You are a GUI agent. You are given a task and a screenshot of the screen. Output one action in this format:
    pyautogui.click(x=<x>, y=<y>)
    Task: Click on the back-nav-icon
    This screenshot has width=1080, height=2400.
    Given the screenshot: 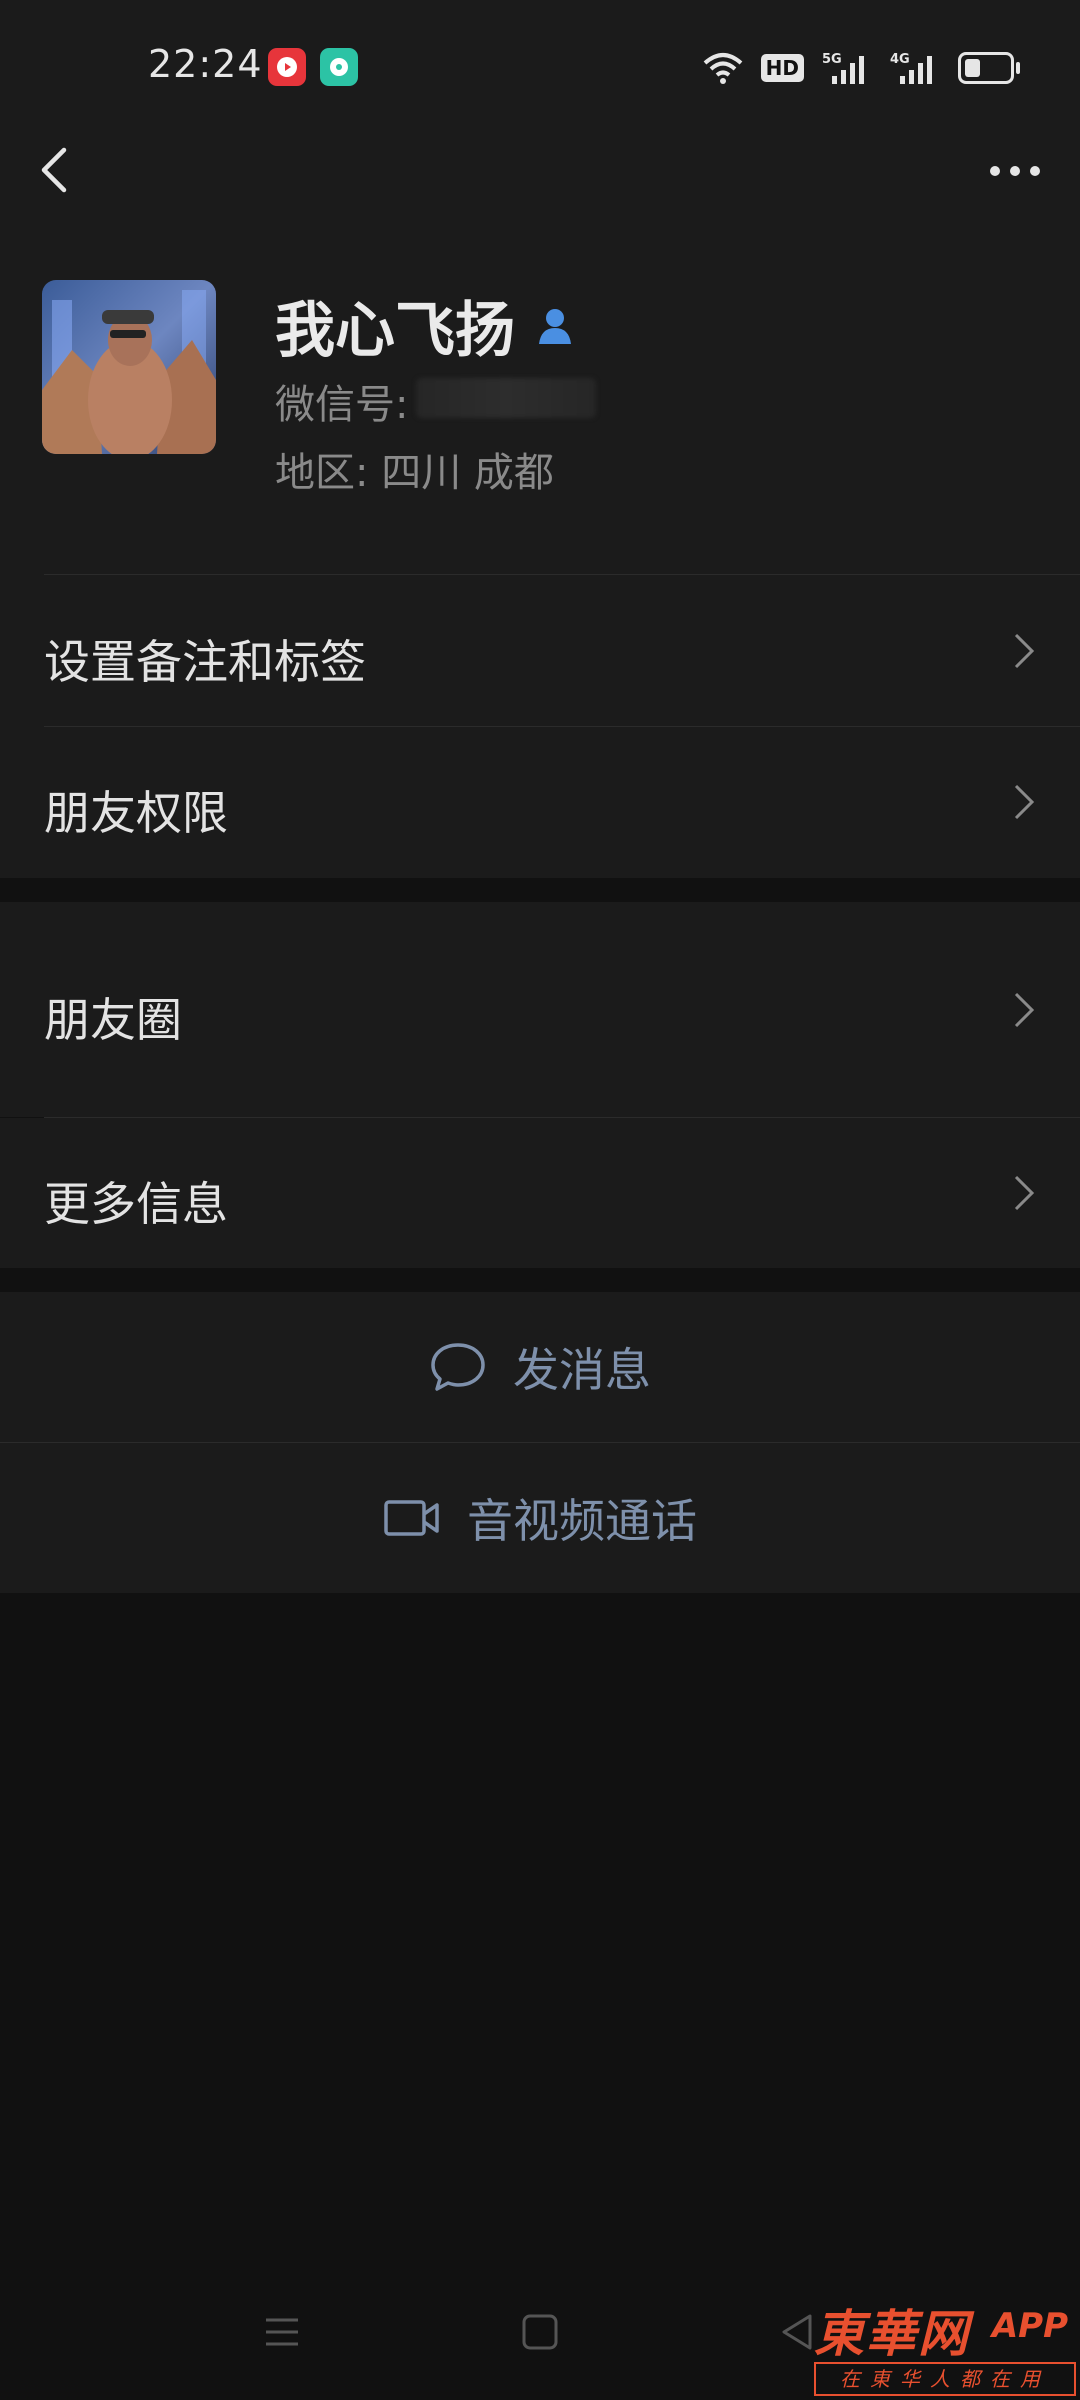 What is the action you would take?
    pyautogui.click(x=798, y=2332)
    